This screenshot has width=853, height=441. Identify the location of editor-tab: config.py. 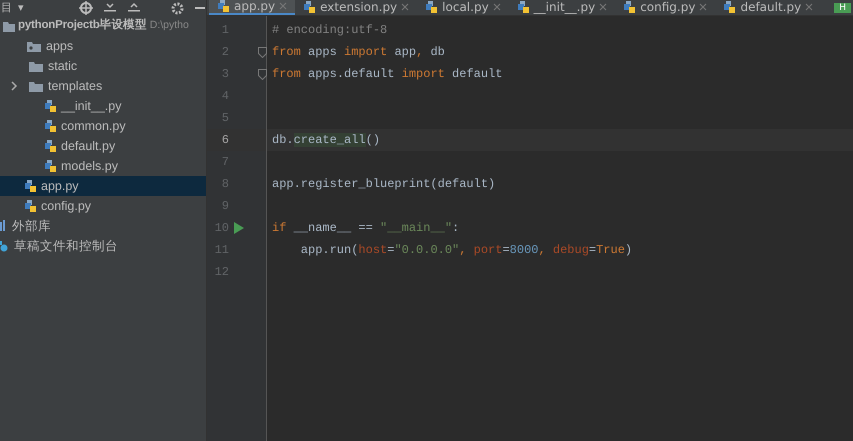
(665, 7).